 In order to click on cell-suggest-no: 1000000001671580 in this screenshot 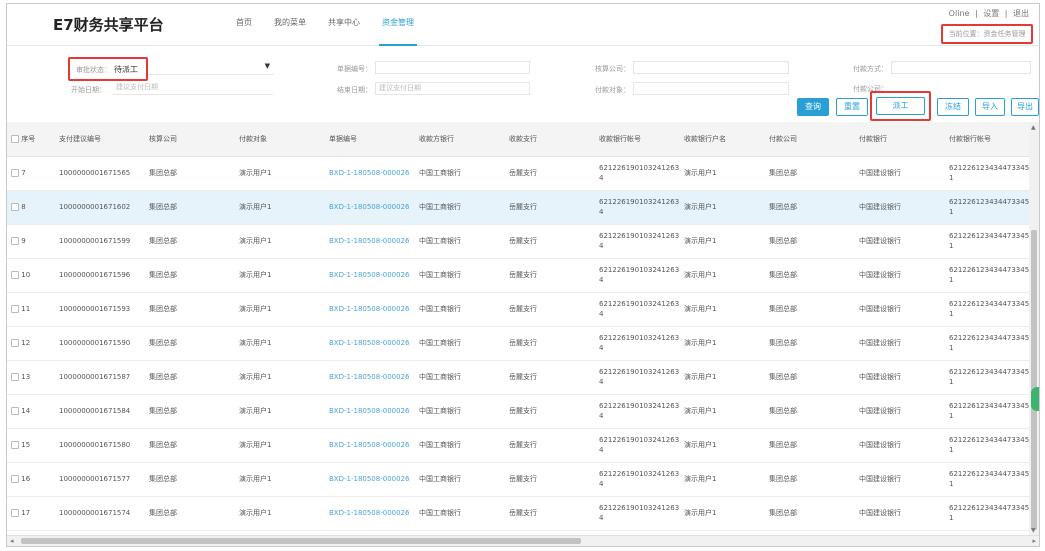, I will do `click(95, 445)`.